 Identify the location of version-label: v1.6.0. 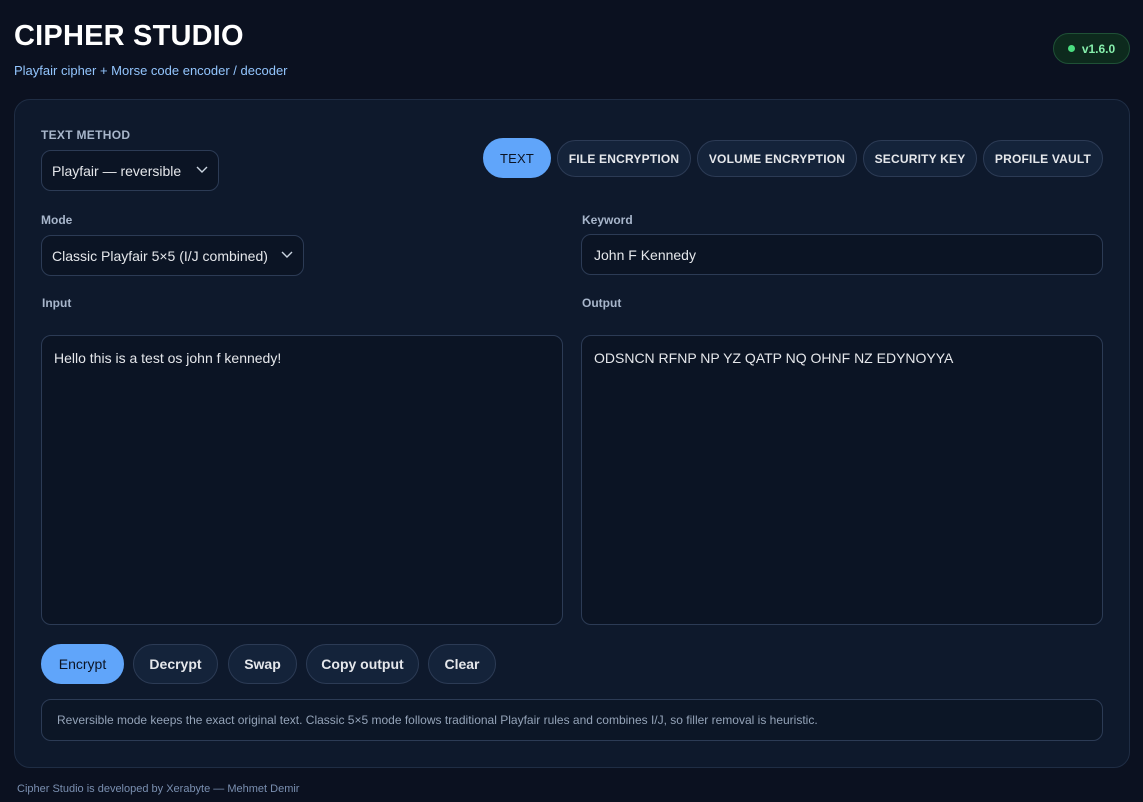
(1098, 48).